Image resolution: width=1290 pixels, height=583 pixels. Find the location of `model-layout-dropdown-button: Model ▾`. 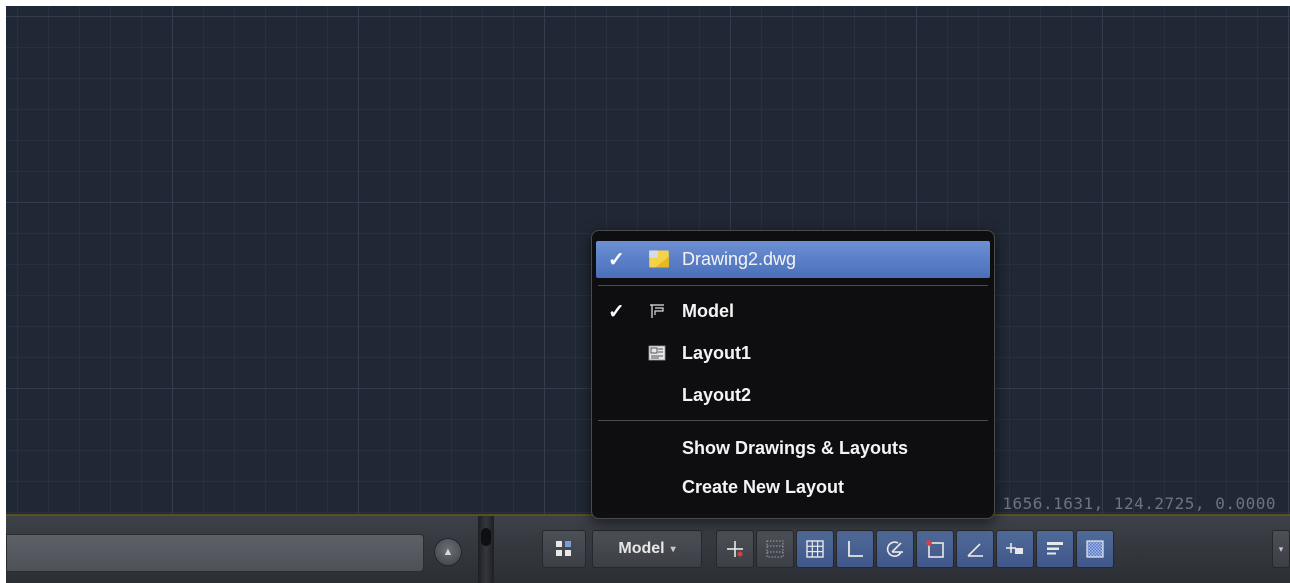

model-layout-dropdown-button: Model ▾ is located at coordinates (647, 549).